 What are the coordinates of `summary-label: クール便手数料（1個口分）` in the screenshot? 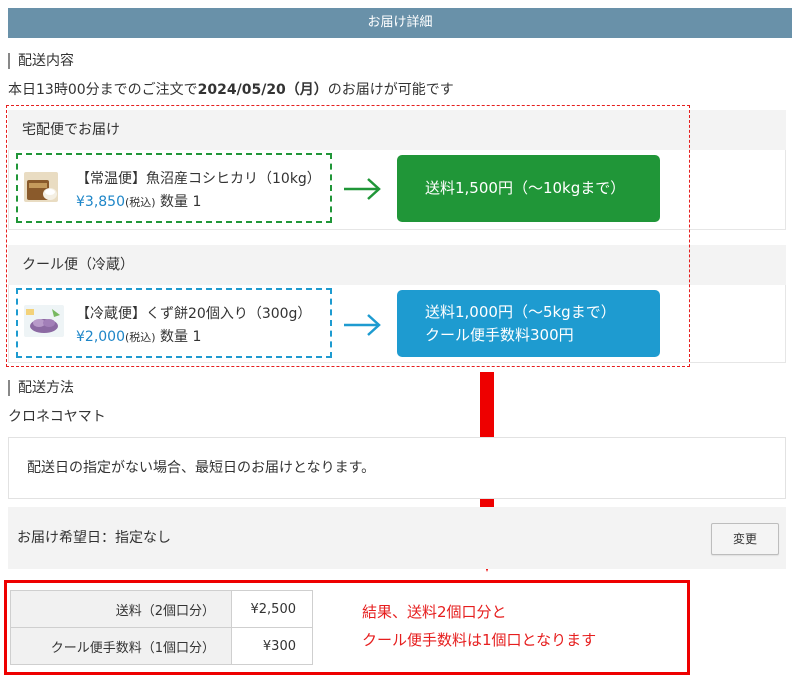 It's located at (121, 646).